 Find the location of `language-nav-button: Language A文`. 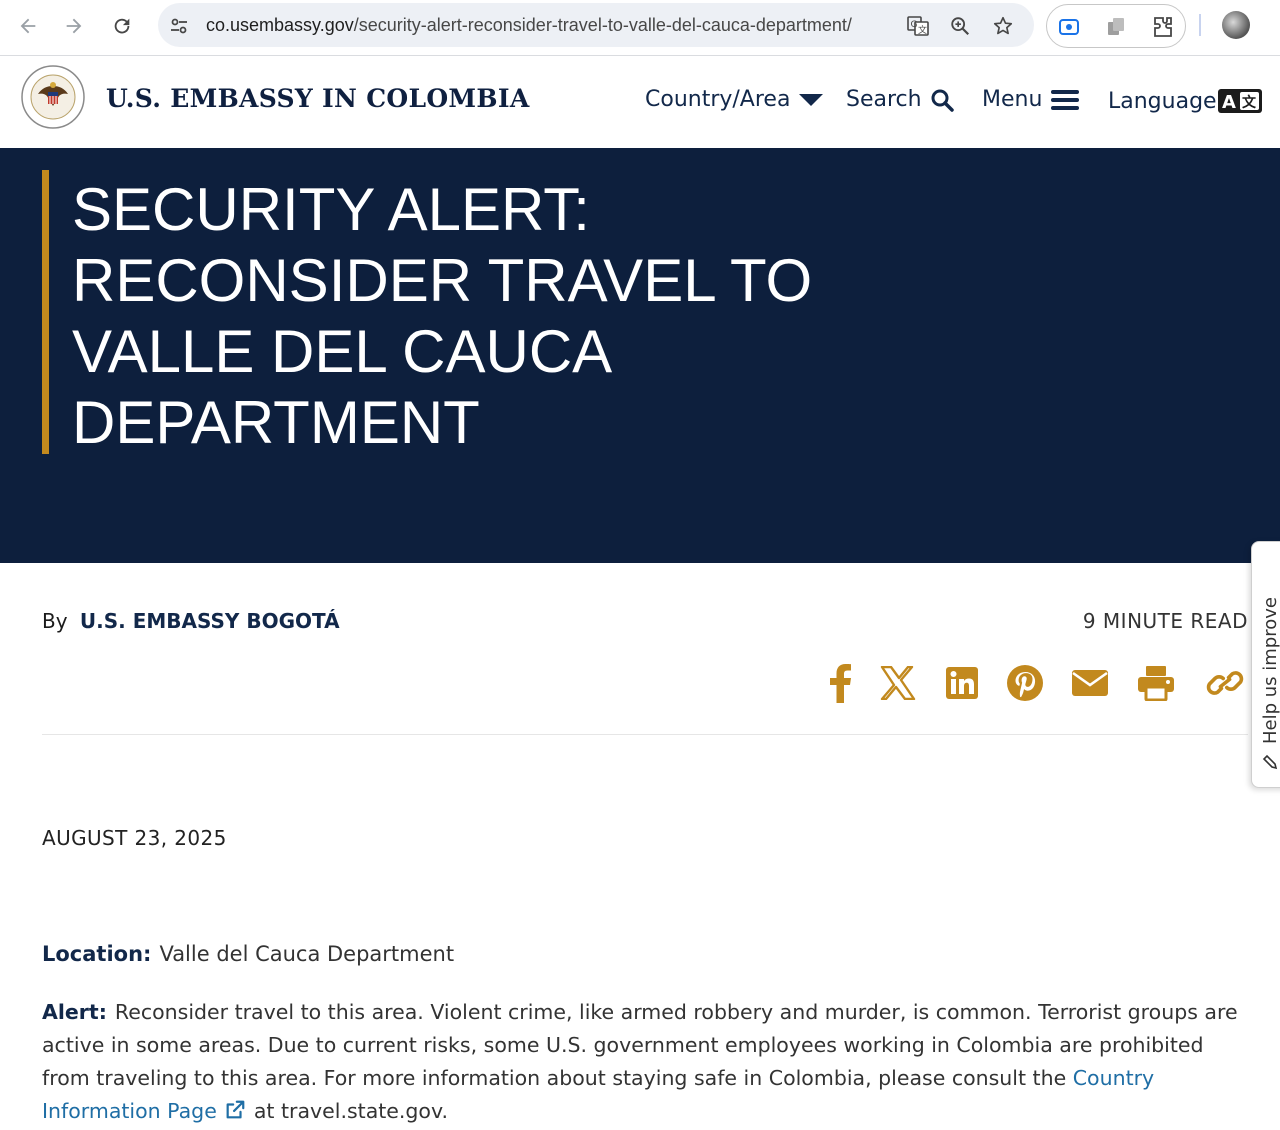

language-nav-button: Language A文 is located at coordinates (1185, 101).